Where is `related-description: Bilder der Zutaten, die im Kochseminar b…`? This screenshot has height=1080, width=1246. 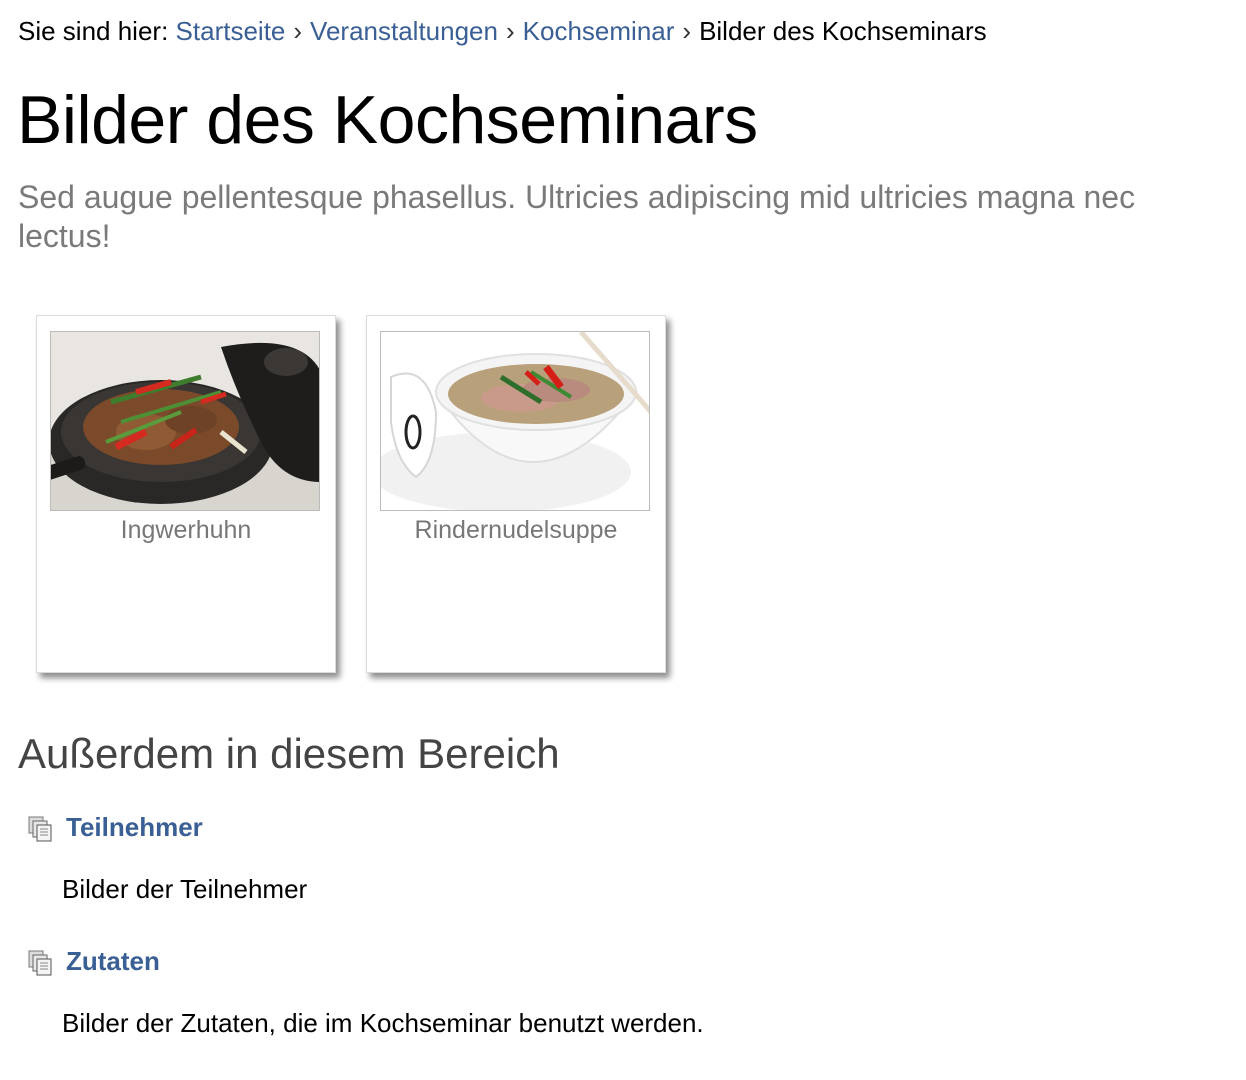
related-description: Bilder der Zutaten, die im Kochseminar b… is located at coordinates (383, 1023).